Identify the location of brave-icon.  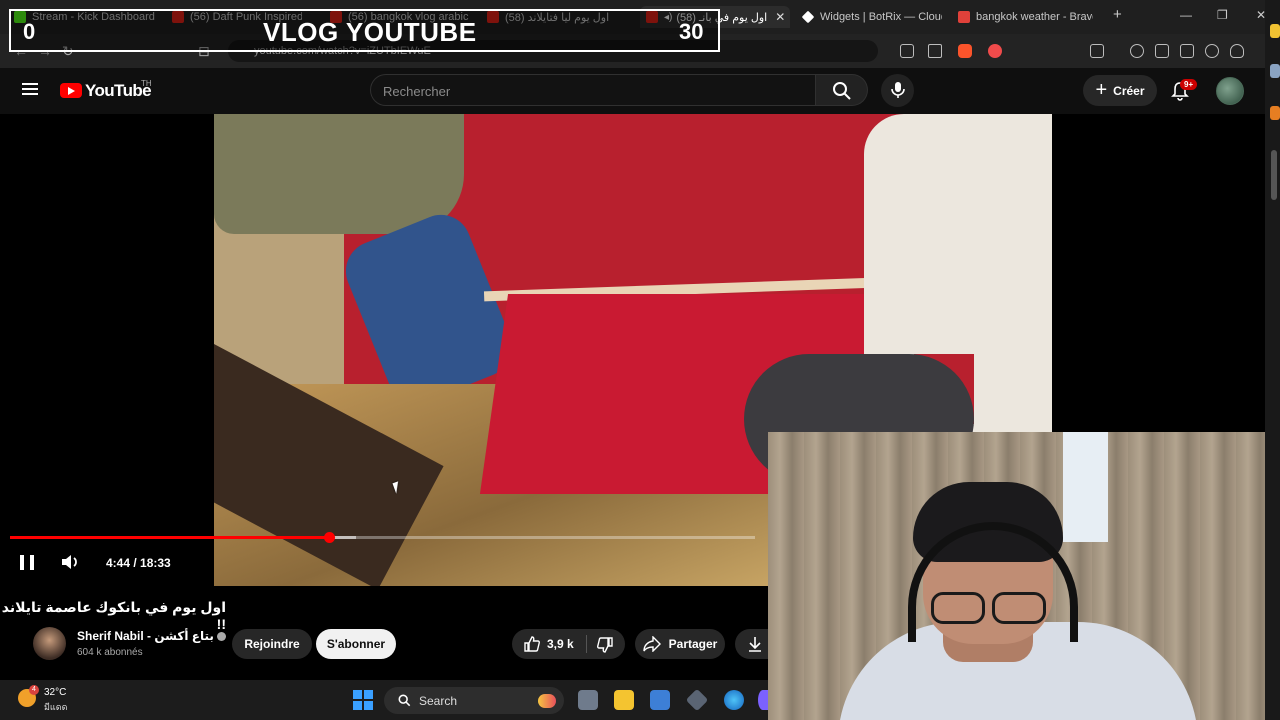
(964, 17).